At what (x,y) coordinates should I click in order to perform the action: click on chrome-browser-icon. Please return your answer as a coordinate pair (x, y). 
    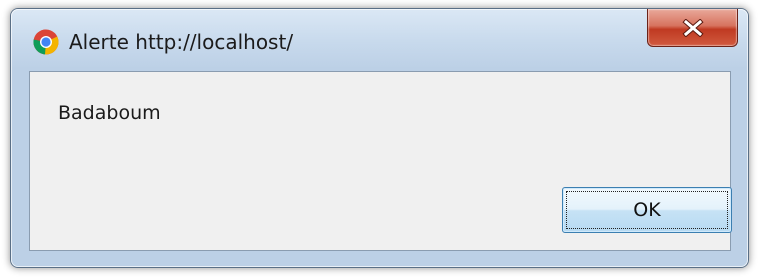
    Looking at the image, I should click on (46, 42).